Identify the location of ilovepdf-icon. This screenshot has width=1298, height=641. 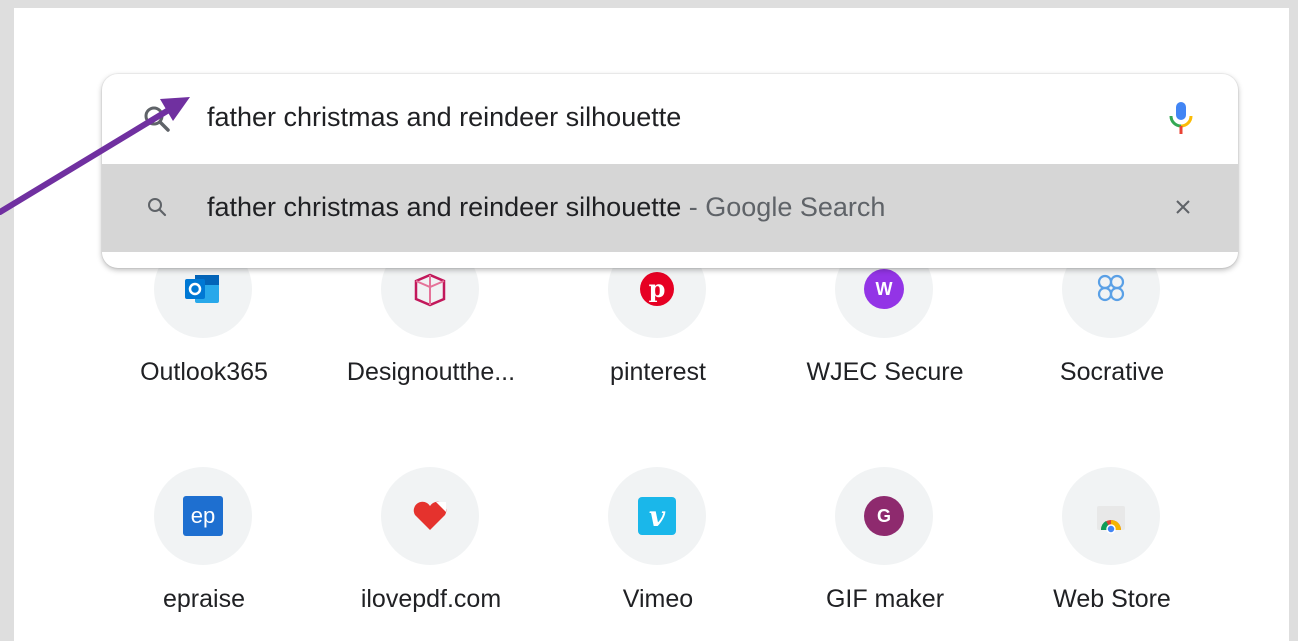
(430, 516).